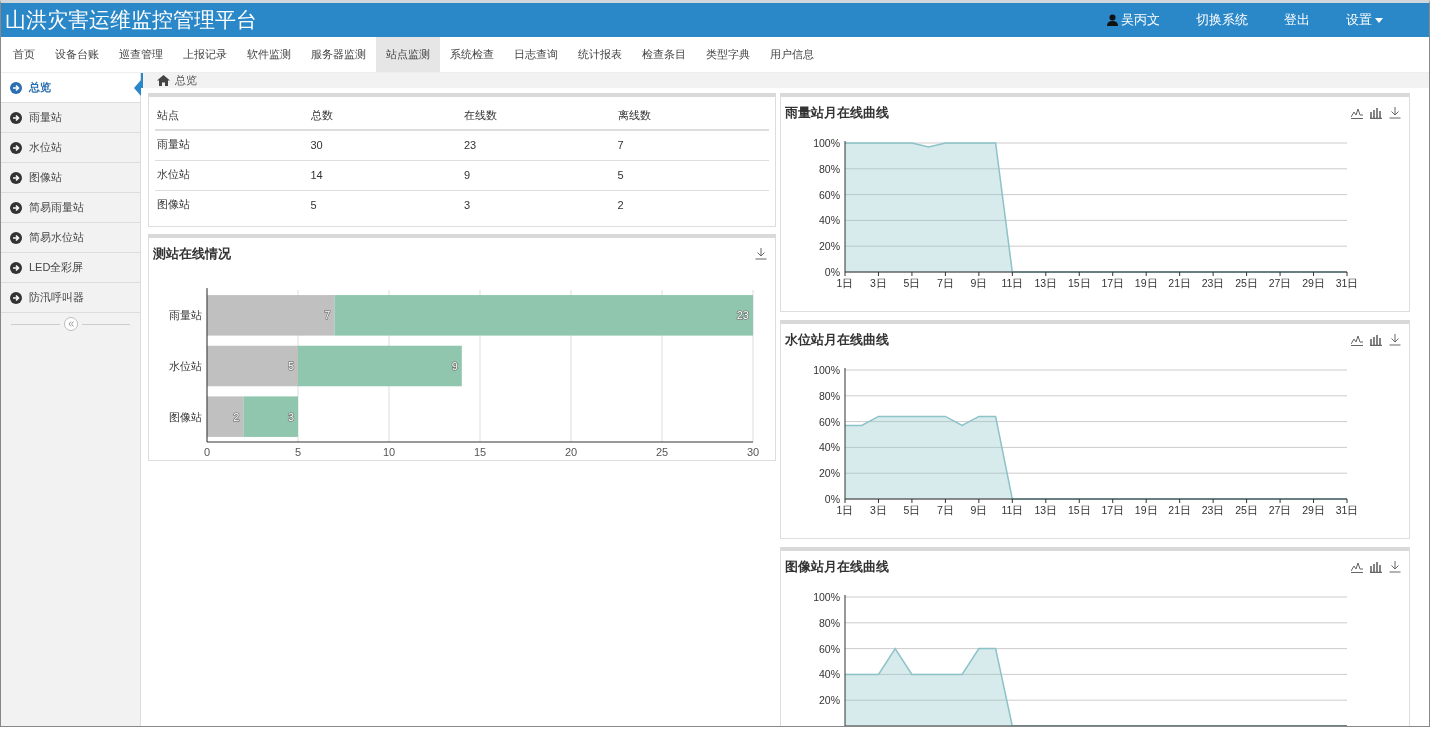 The image size is (1436, 730). Describe the element at coordinates (232, 115) in the screenshot. I see `column-header: 站点` at that location.